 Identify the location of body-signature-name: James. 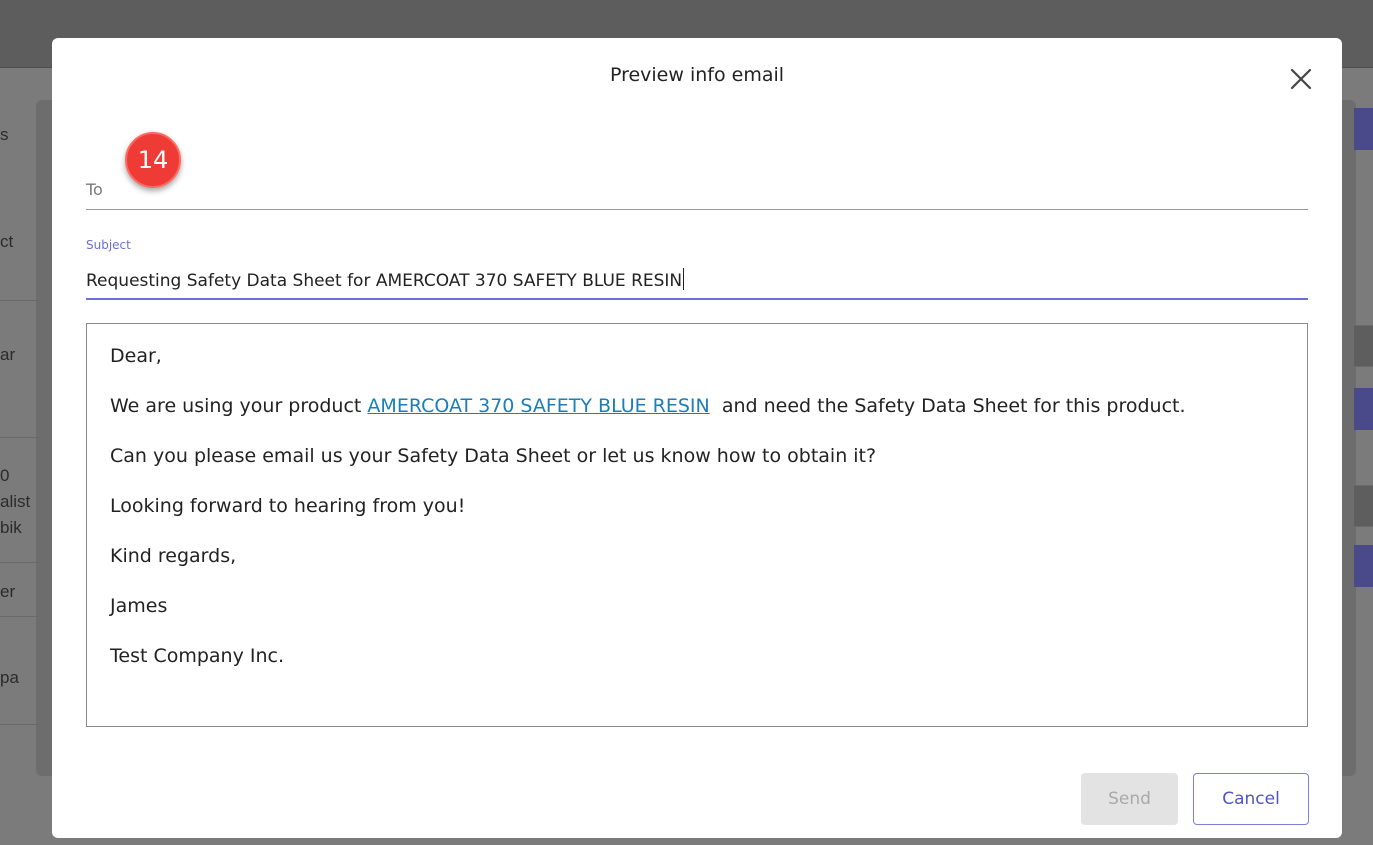
(139, 606).